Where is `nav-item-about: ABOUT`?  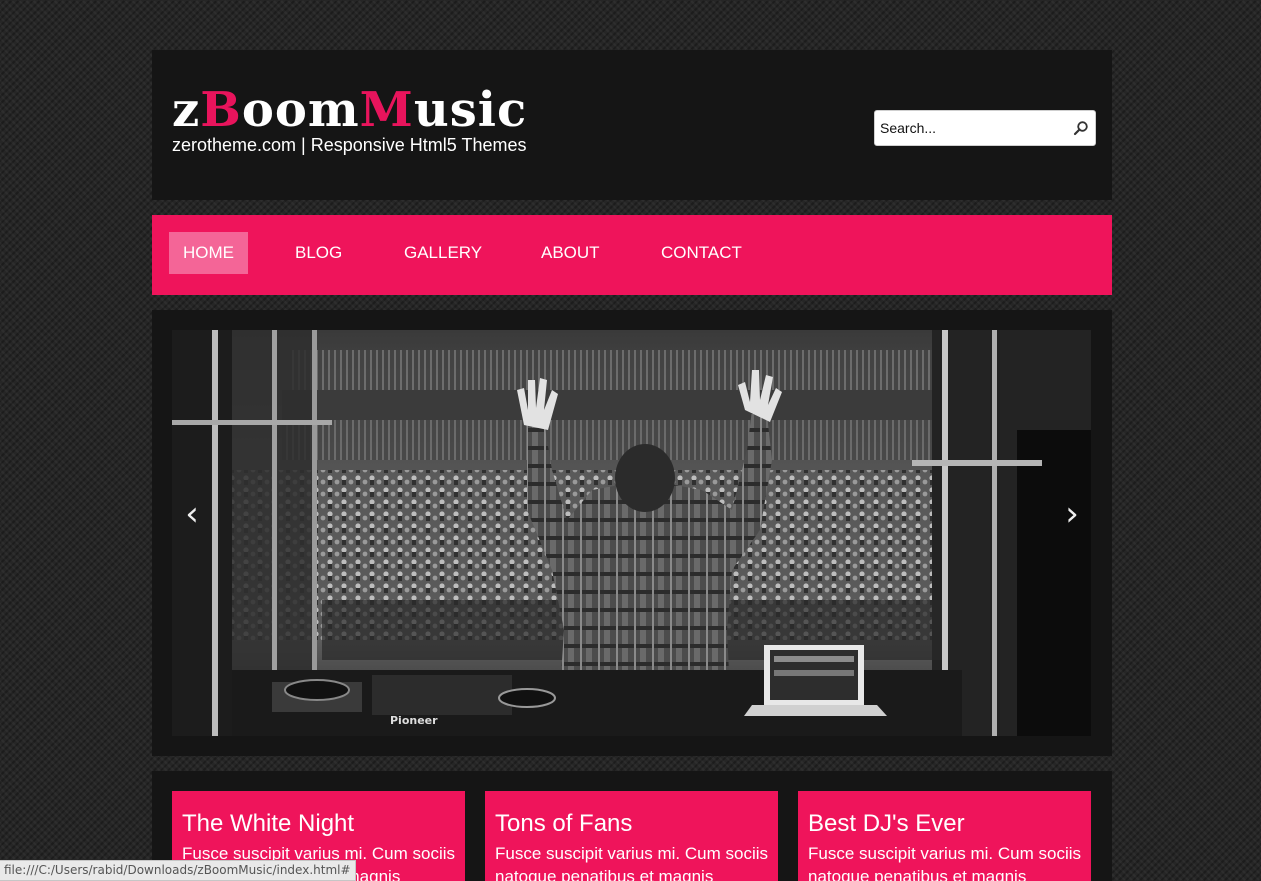
nav-item-about: ABOUT is located at coordinates (570, 253).